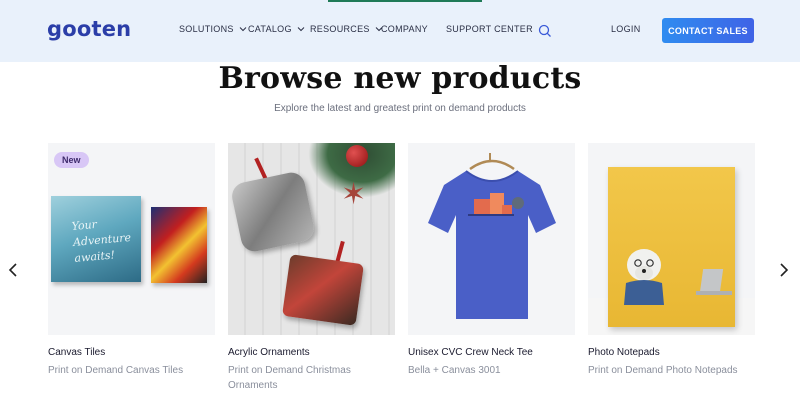  What do you see at coordinates (311, 239) in the screenshot?
I see `acrylic-ornaments-image: ✶` at bounding box center [311, 239].